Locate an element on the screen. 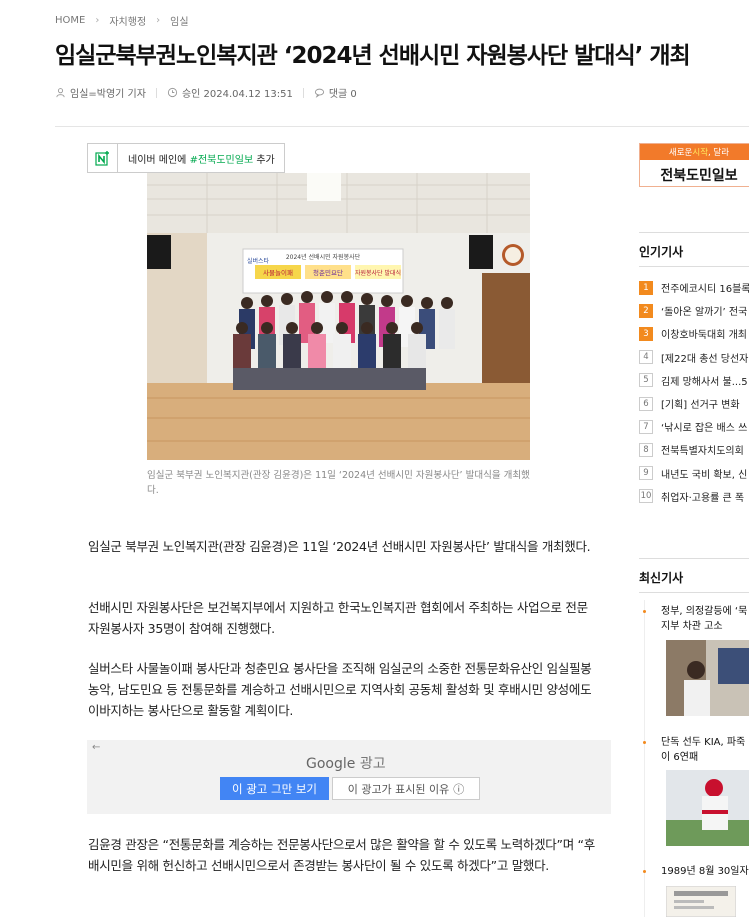 This screenshot has width=749, height=917. article-title: 임실군북부권노인복지관 ‘2024년 선배시민 자원봉사단 발대식’ 개최 is located at coordinates (373, 56).